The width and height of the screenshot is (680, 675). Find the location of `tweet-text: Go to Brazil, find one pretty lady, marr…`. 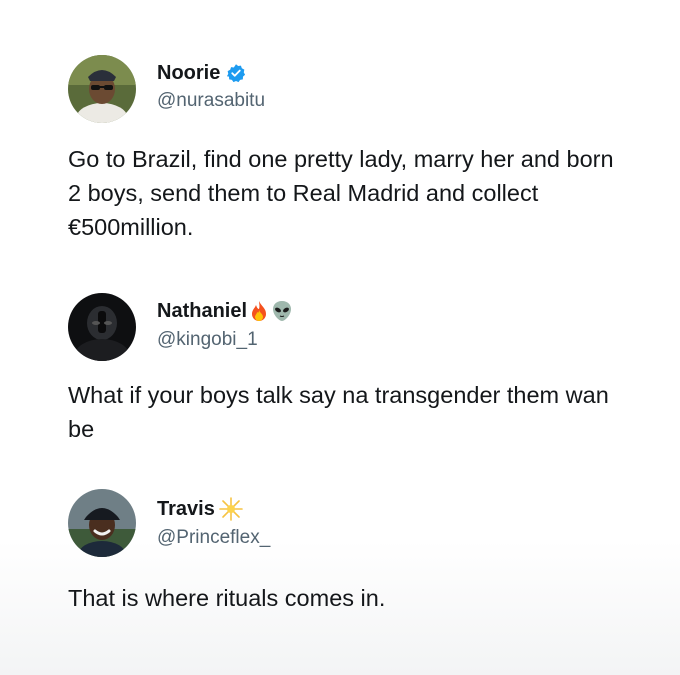

tweet-text: Go to Brazil, find one pretty lady, marr… is located at coordinates (341, 193).